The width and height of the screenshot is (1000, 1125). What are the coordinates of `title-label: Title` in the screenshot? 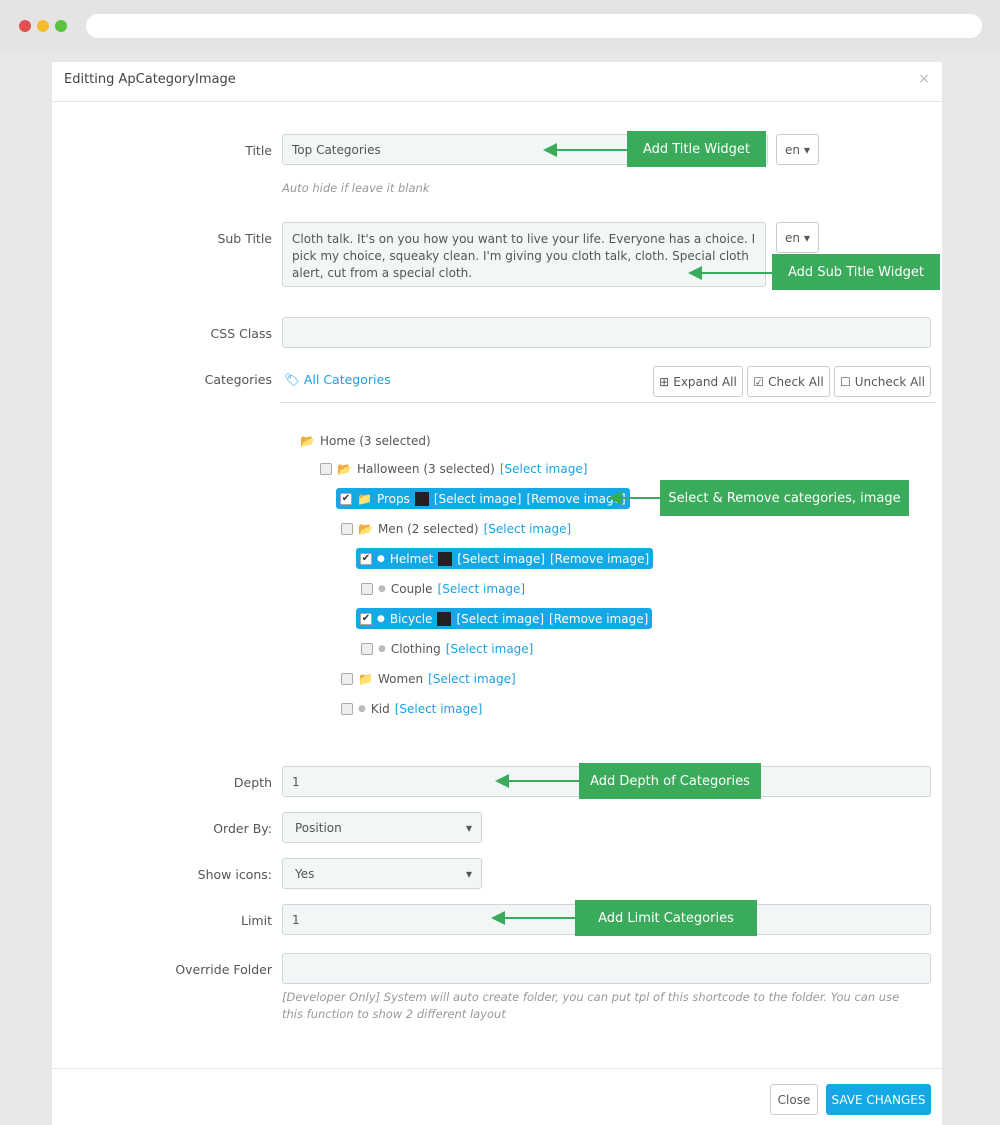 It's located at (258, 150).